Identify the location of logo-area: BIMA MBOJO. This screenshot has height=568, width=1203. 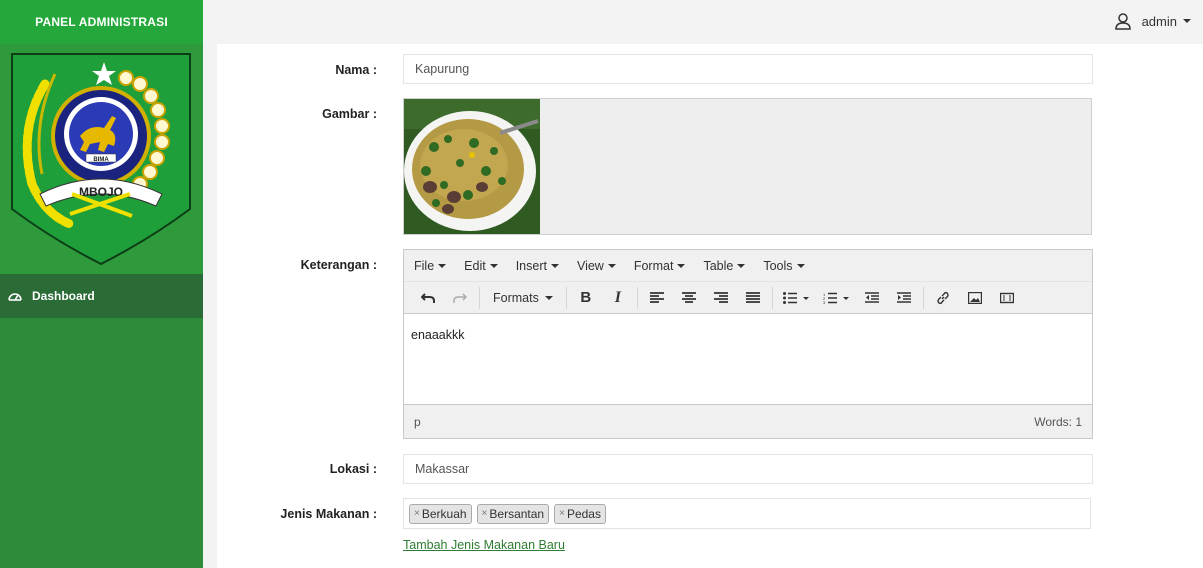
(101, 159).